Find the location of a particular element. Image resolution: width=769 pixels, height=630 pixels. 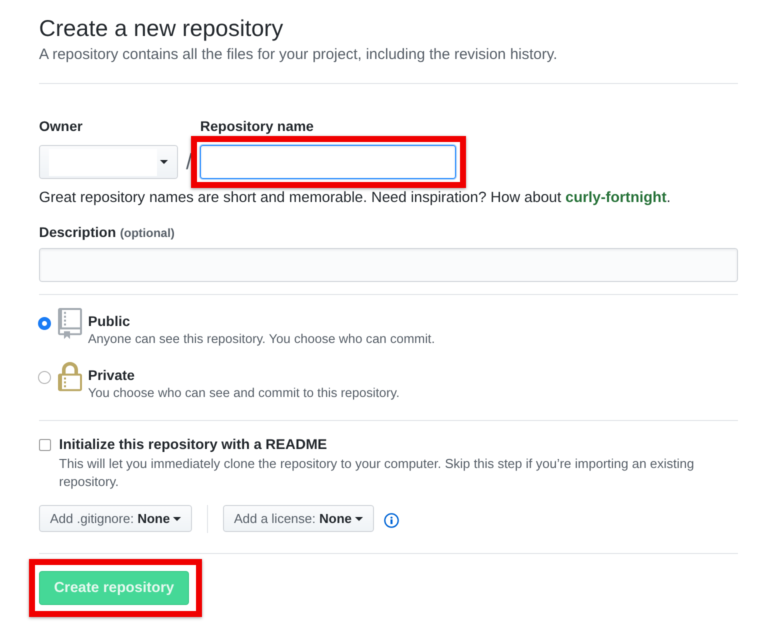

suggestion-link: curly-fortnight is located at coordinates (615, 198).